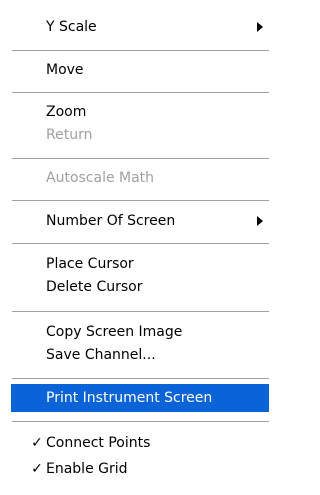 Image resolution: width=320 pixels, height=495 pixels. Describe the element at coordinates (140, 70) in the screenshot. I see `menu-item-move: Move` at that location.